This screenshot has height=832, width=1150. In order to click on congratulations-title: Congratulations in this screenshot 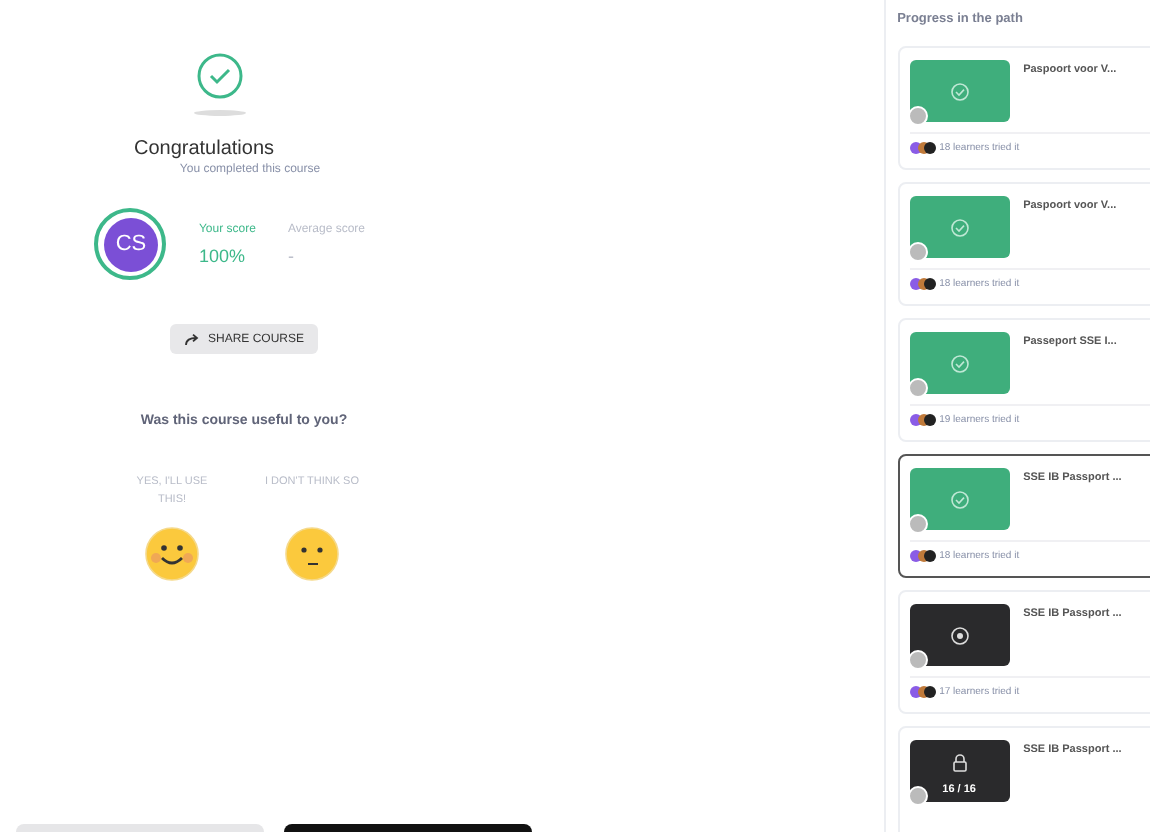, I will do `click(204, 149)`.